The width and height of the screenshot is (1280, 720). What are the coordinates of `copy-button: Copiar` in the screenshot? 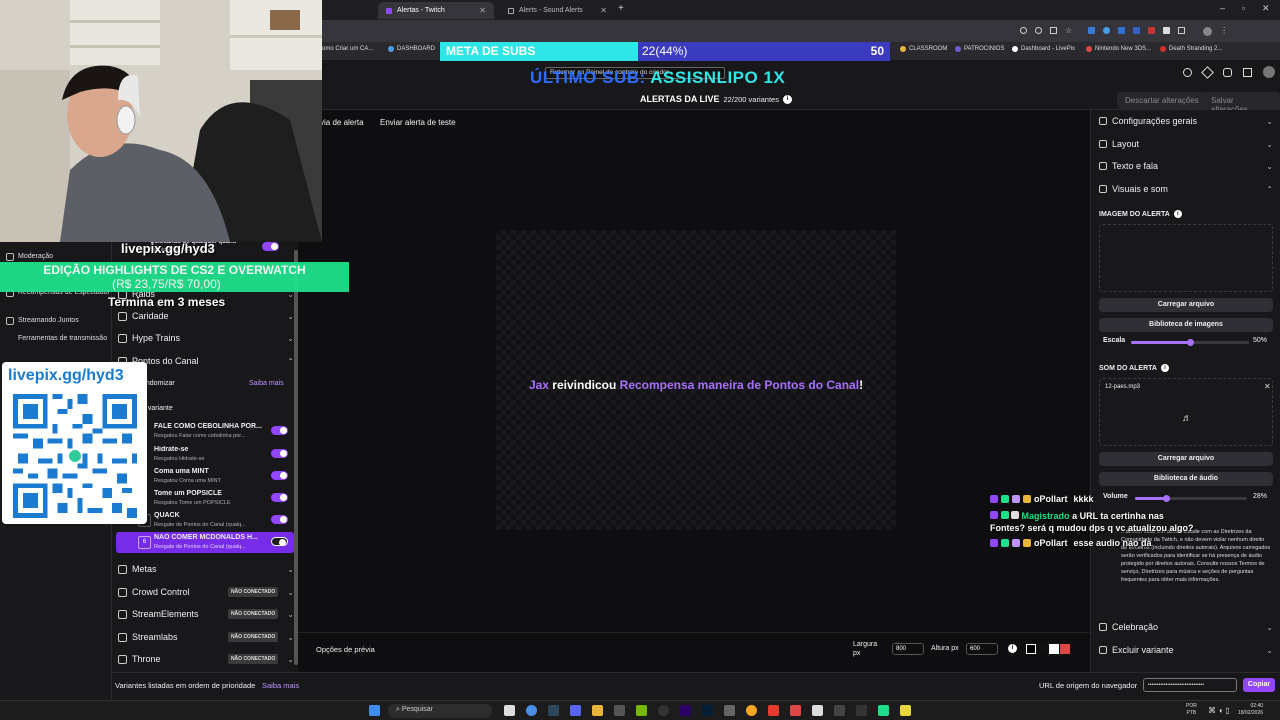 It's located at (1259, 685).